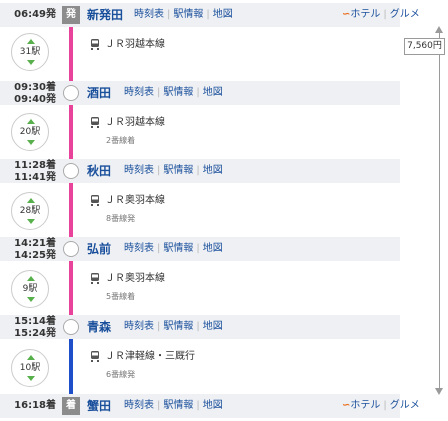 This screenshot has width=448, height=421. What do you see at coordinates (35, 405) in the screenshot?
I see `arrival-time: 16:18着` at bounding box center [35, 405].